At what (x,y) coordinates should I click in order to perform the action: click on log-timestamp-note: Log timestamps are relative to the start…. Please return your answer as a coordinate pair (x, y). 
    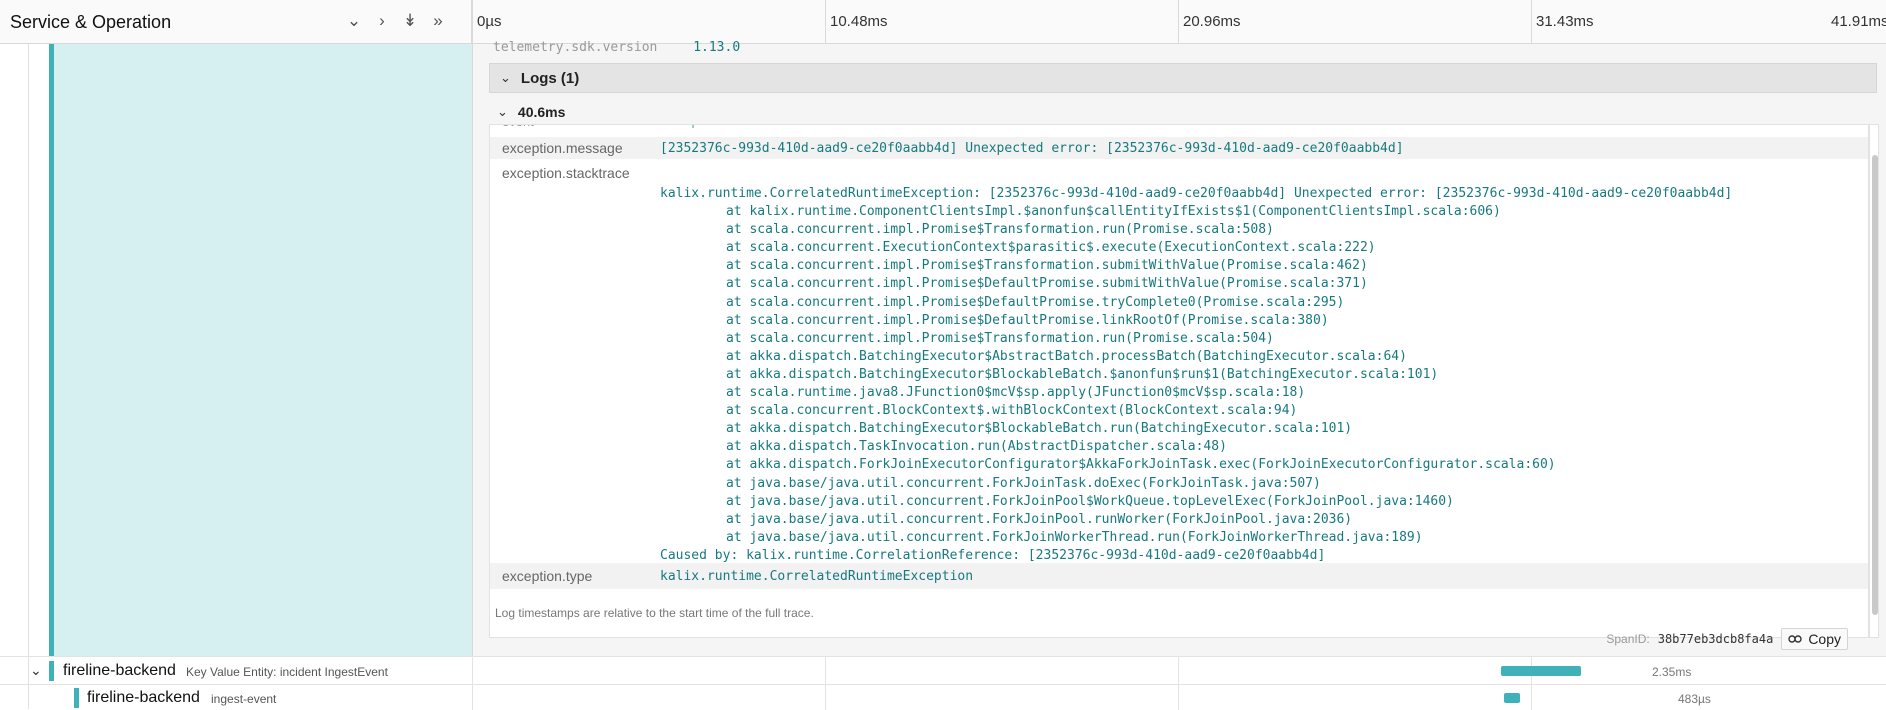
    Looking at the image, I should click on (654, 613).